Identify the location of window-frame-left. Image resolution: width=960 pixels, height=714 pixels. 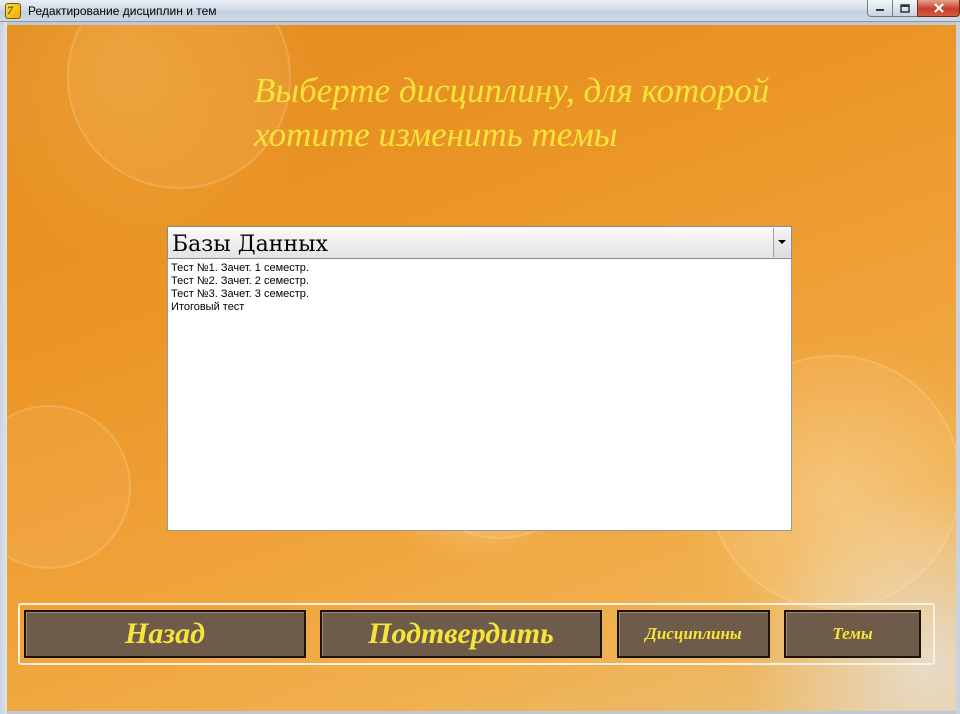
(3, 368).